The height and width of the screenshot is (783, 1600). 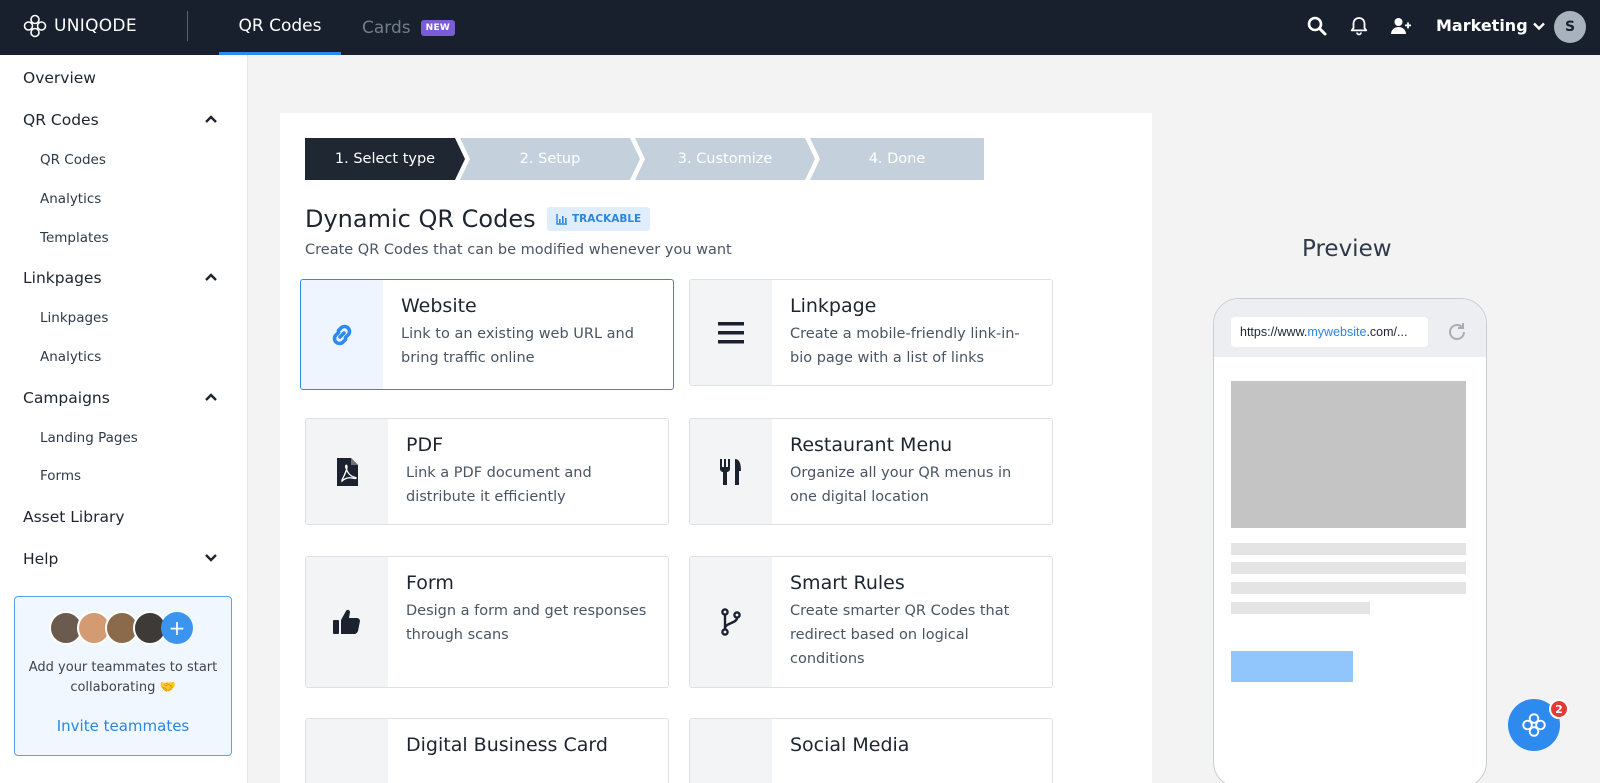 I want to click on brand-name: UNIQODE, so click(x=95, y=26).